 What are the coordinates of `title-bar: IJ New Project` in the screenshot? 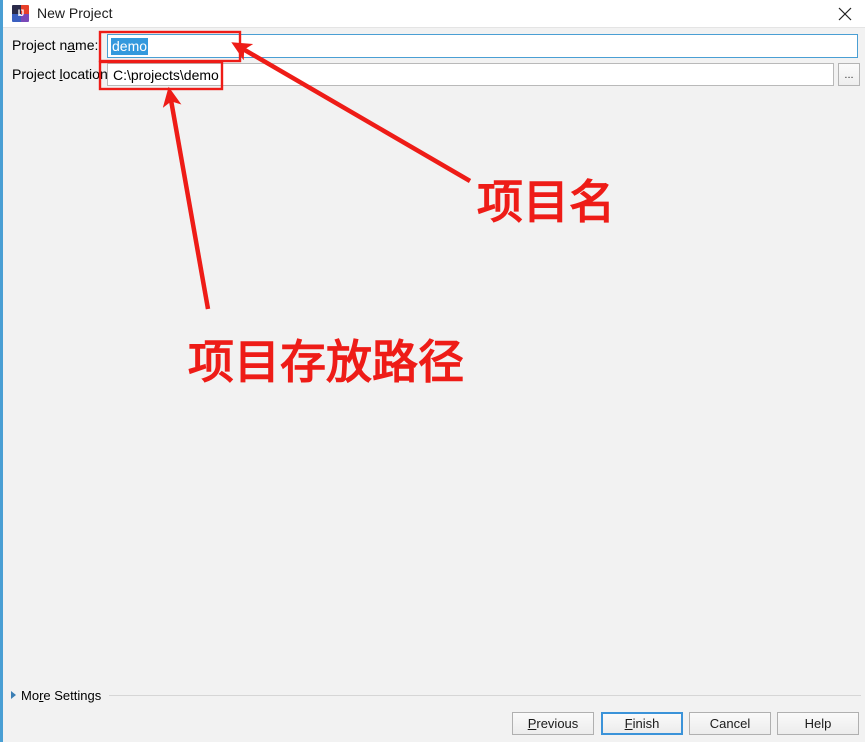 It's located at (434, 14).